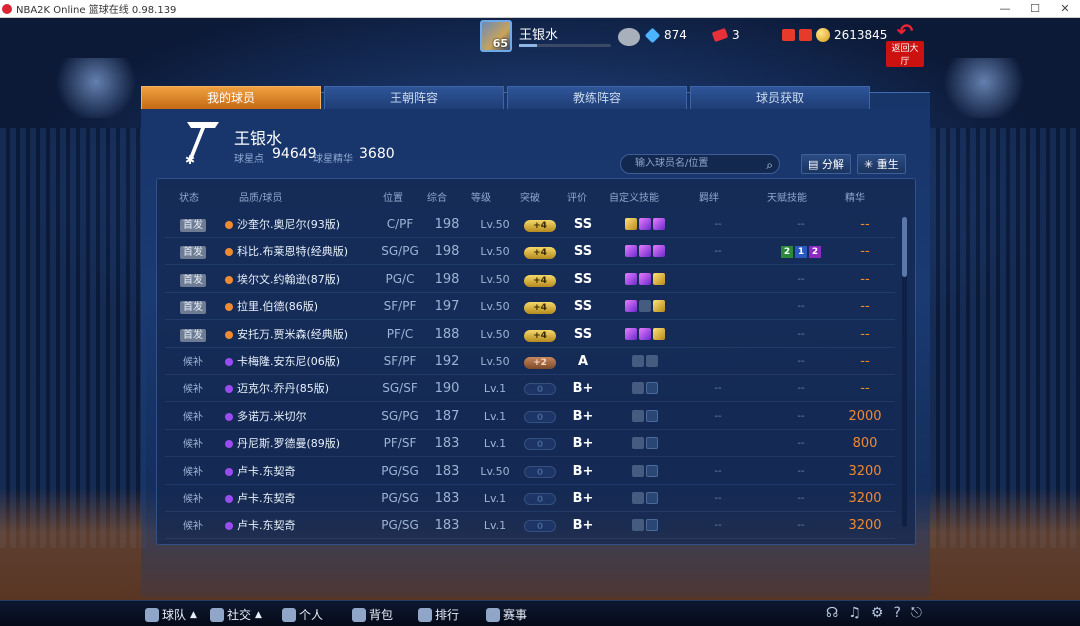  What do you see at coordinates (530, 416) in the screenshot?
I see `table-row: 候补 多诺万.米切尔 SG/PG 187 Lv.1 0 B+ -- -- 2000` at bounding box center [530, 416].